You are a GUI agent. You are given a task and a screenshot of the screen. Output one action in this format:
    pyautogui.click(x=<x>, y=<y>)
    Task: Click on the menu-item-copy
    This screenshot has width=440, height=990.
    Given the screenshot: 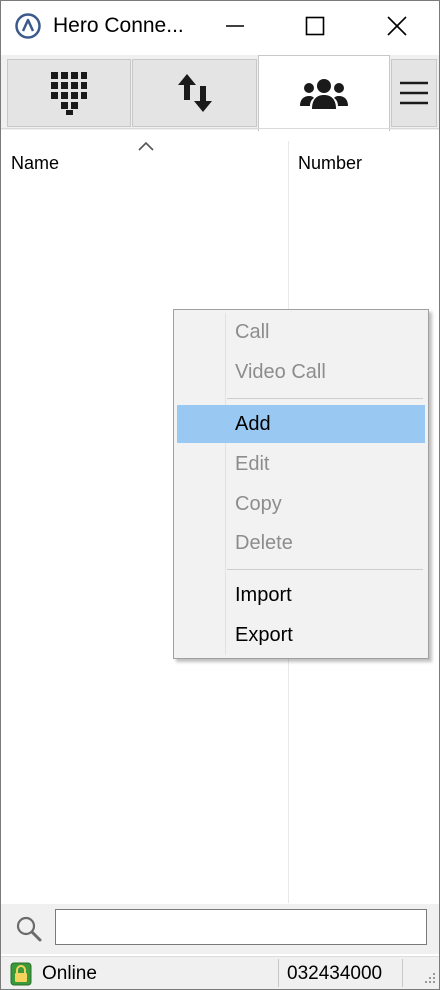 What is the action you would take?
    pyautogui.click(x=301, y=504)
    